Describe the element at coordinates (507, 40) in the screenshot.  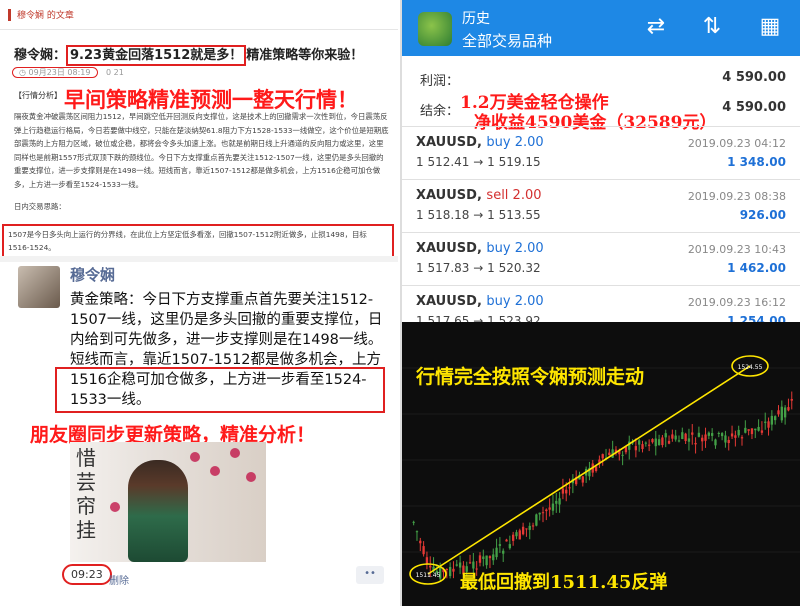
I see `app-subtitle: 全部交易品种` at that location.